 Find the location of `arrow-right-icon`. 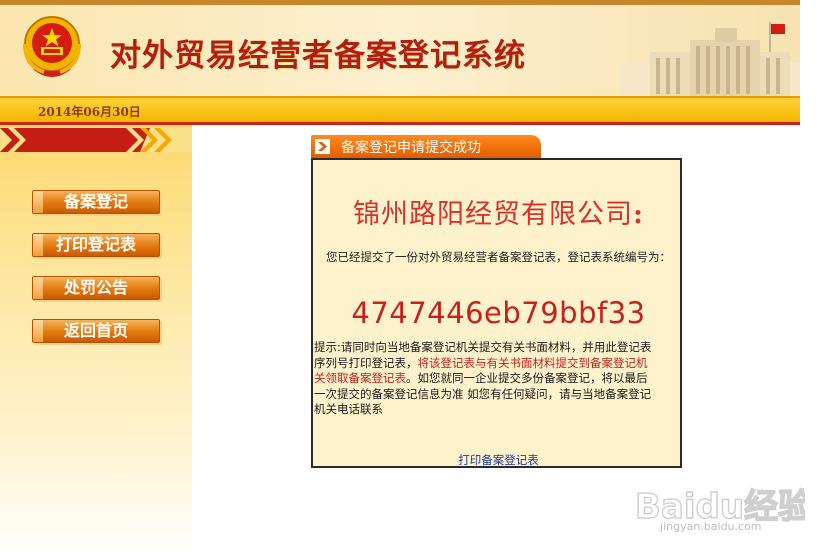

arrow-right-icon is located at coordinates (322, 146).